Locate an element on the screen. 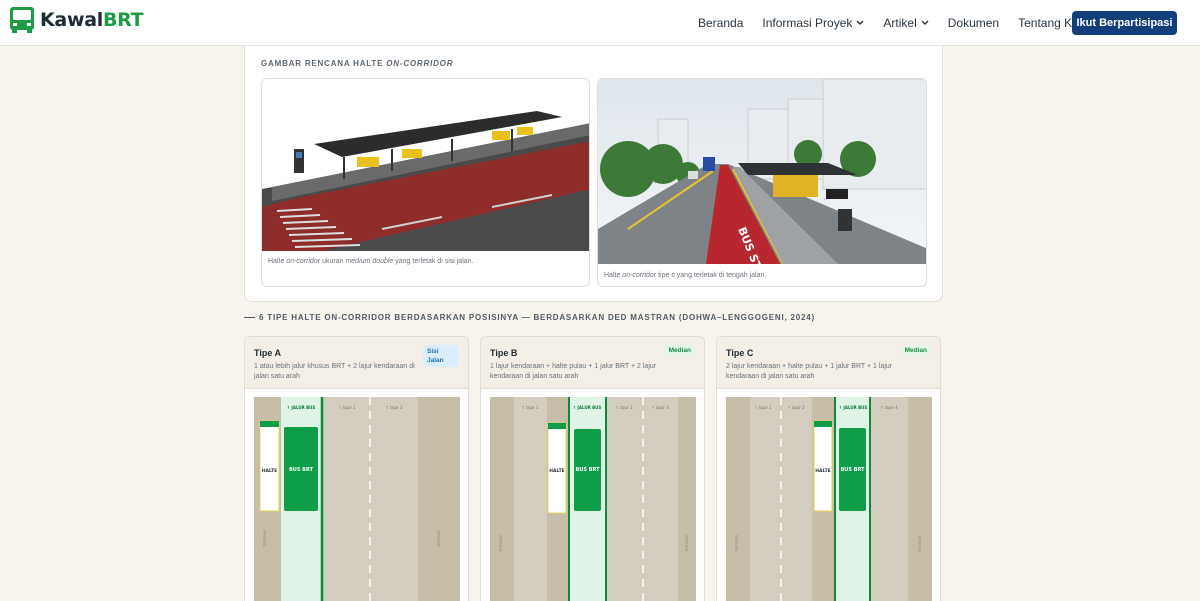  nav-beranda: Beranda is located at coordinates (720, 23).